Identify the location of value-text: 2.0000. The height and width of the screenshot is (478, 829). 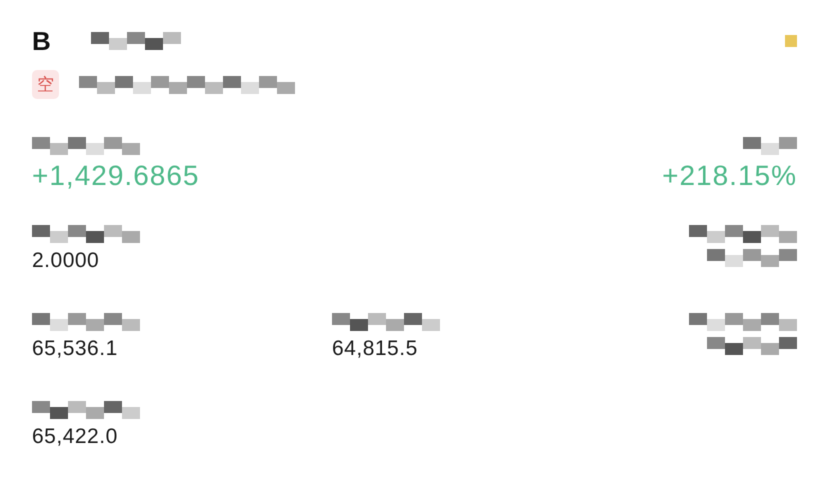
(66, 260).